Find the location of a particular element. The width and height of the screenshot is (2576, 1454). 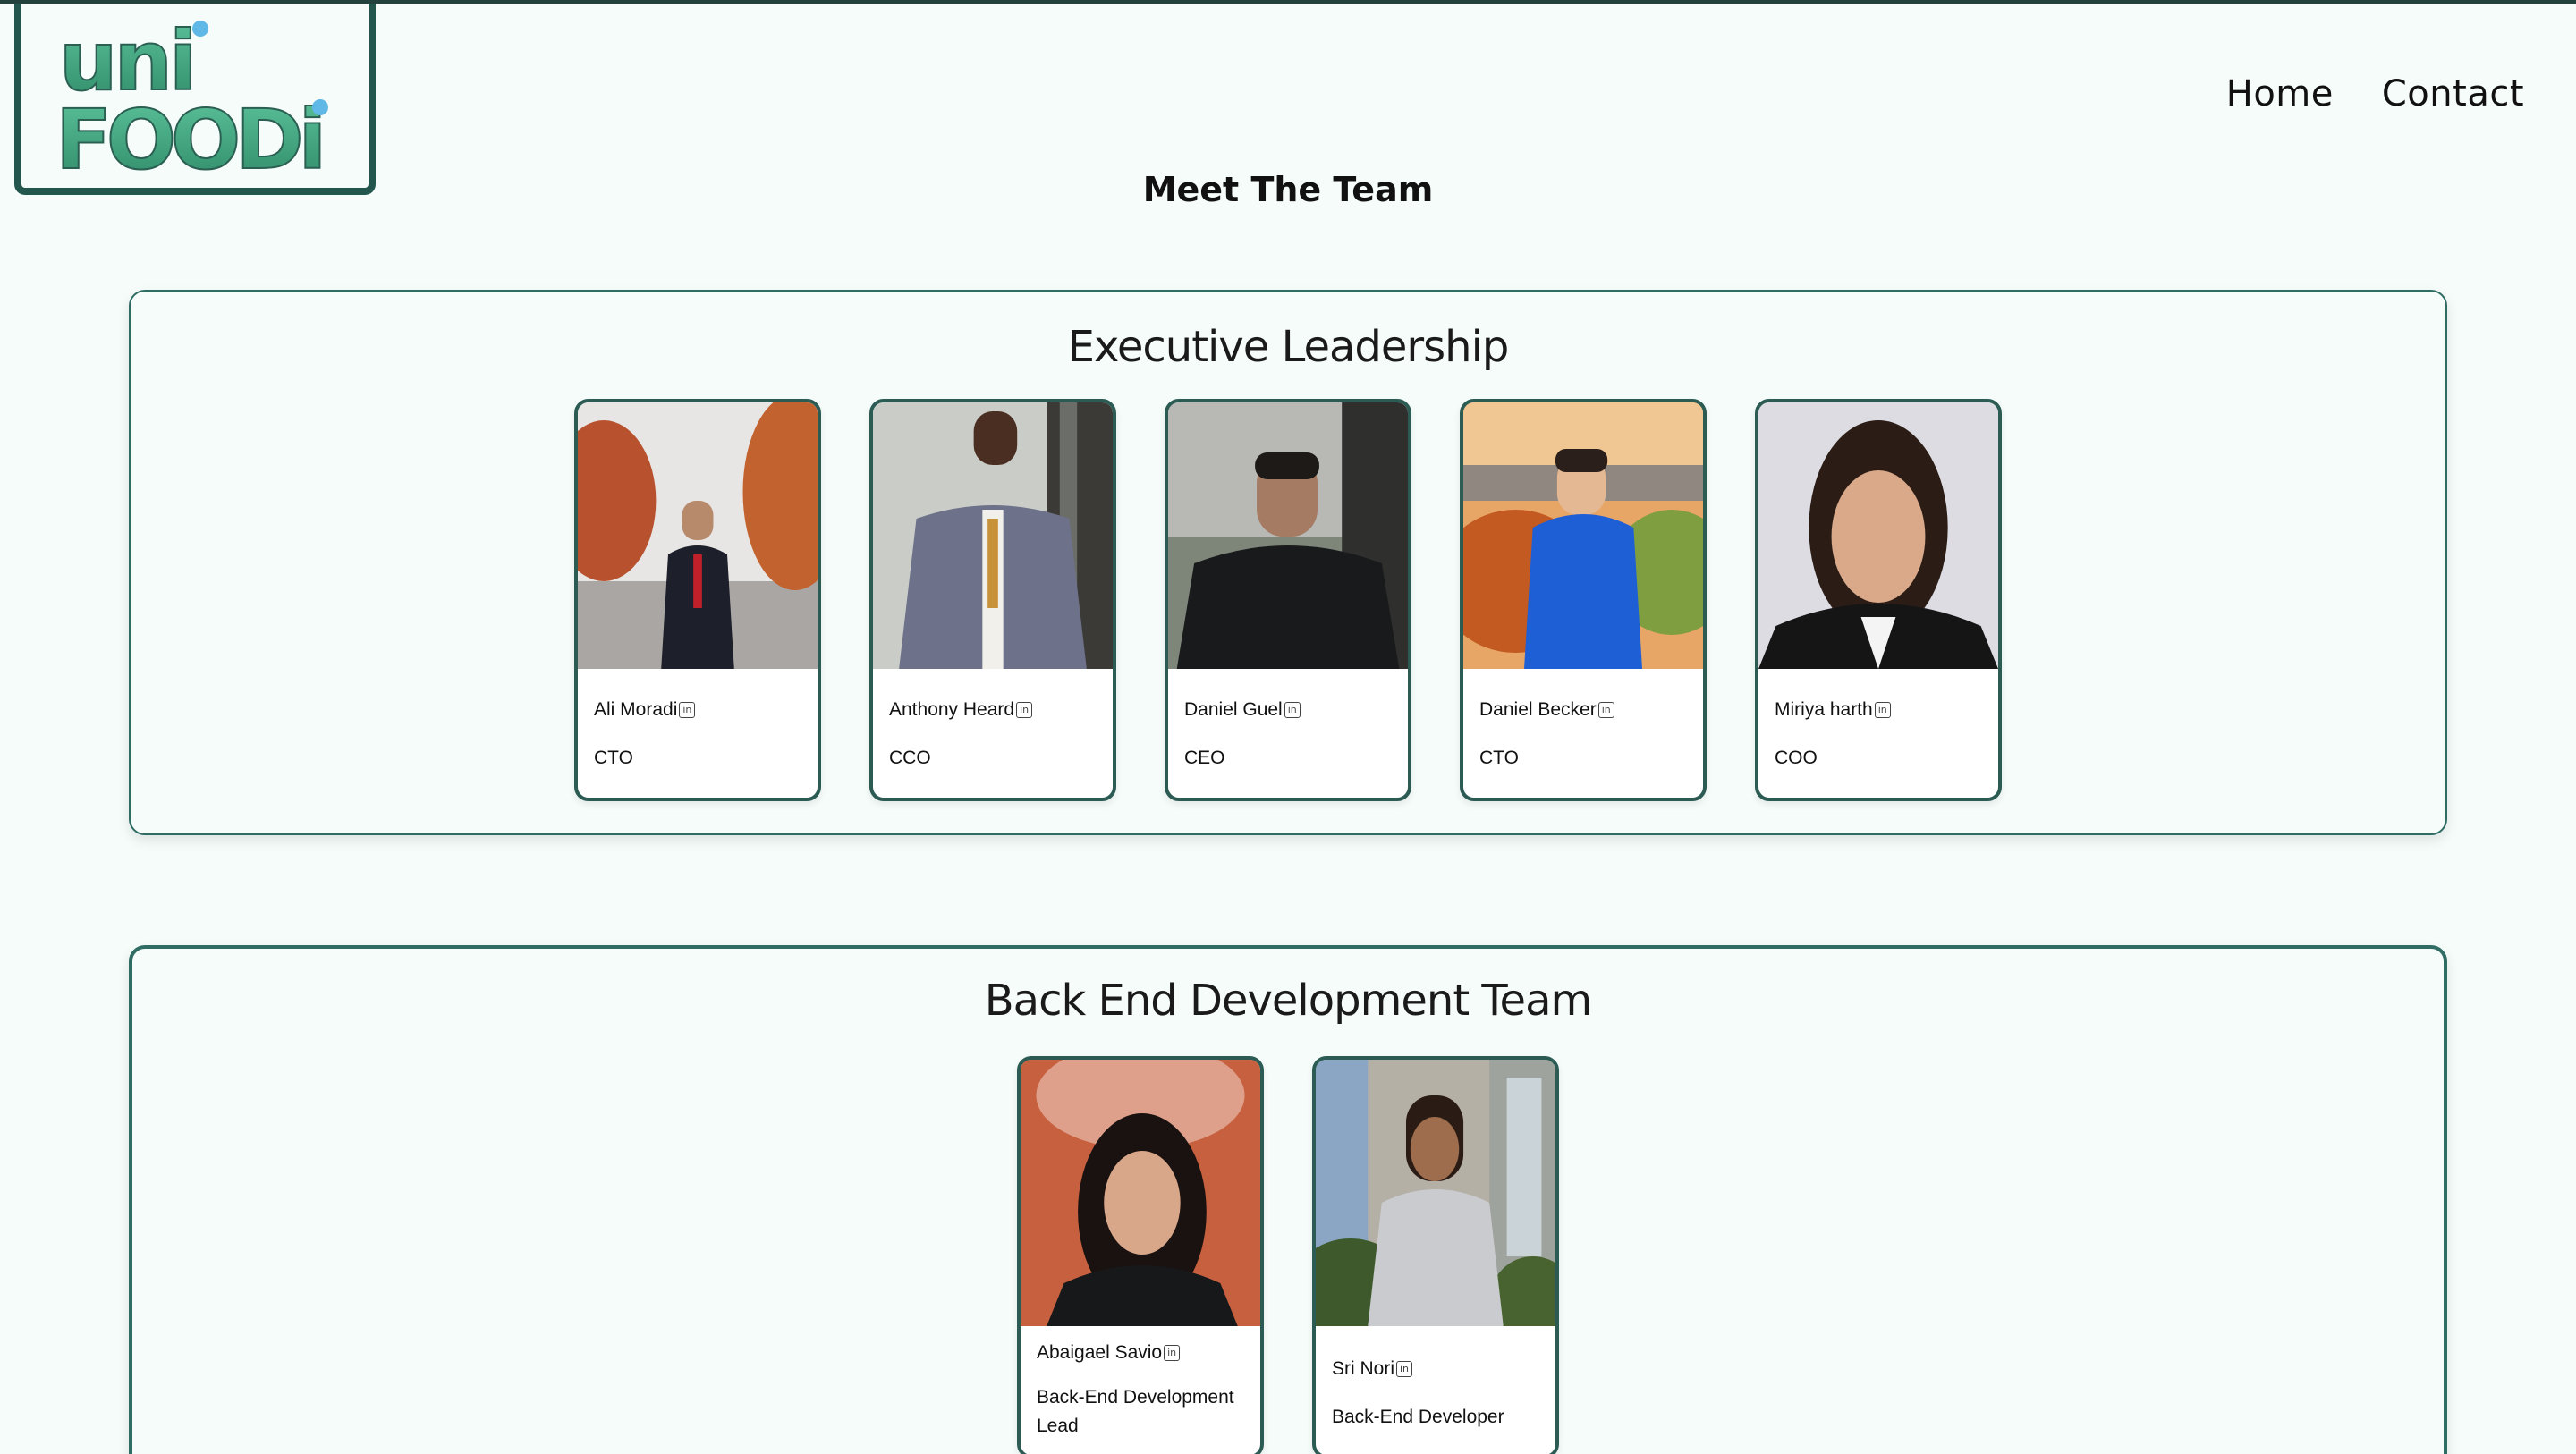

member-name: Sri Nori is located at coordinates (1363, 1368).